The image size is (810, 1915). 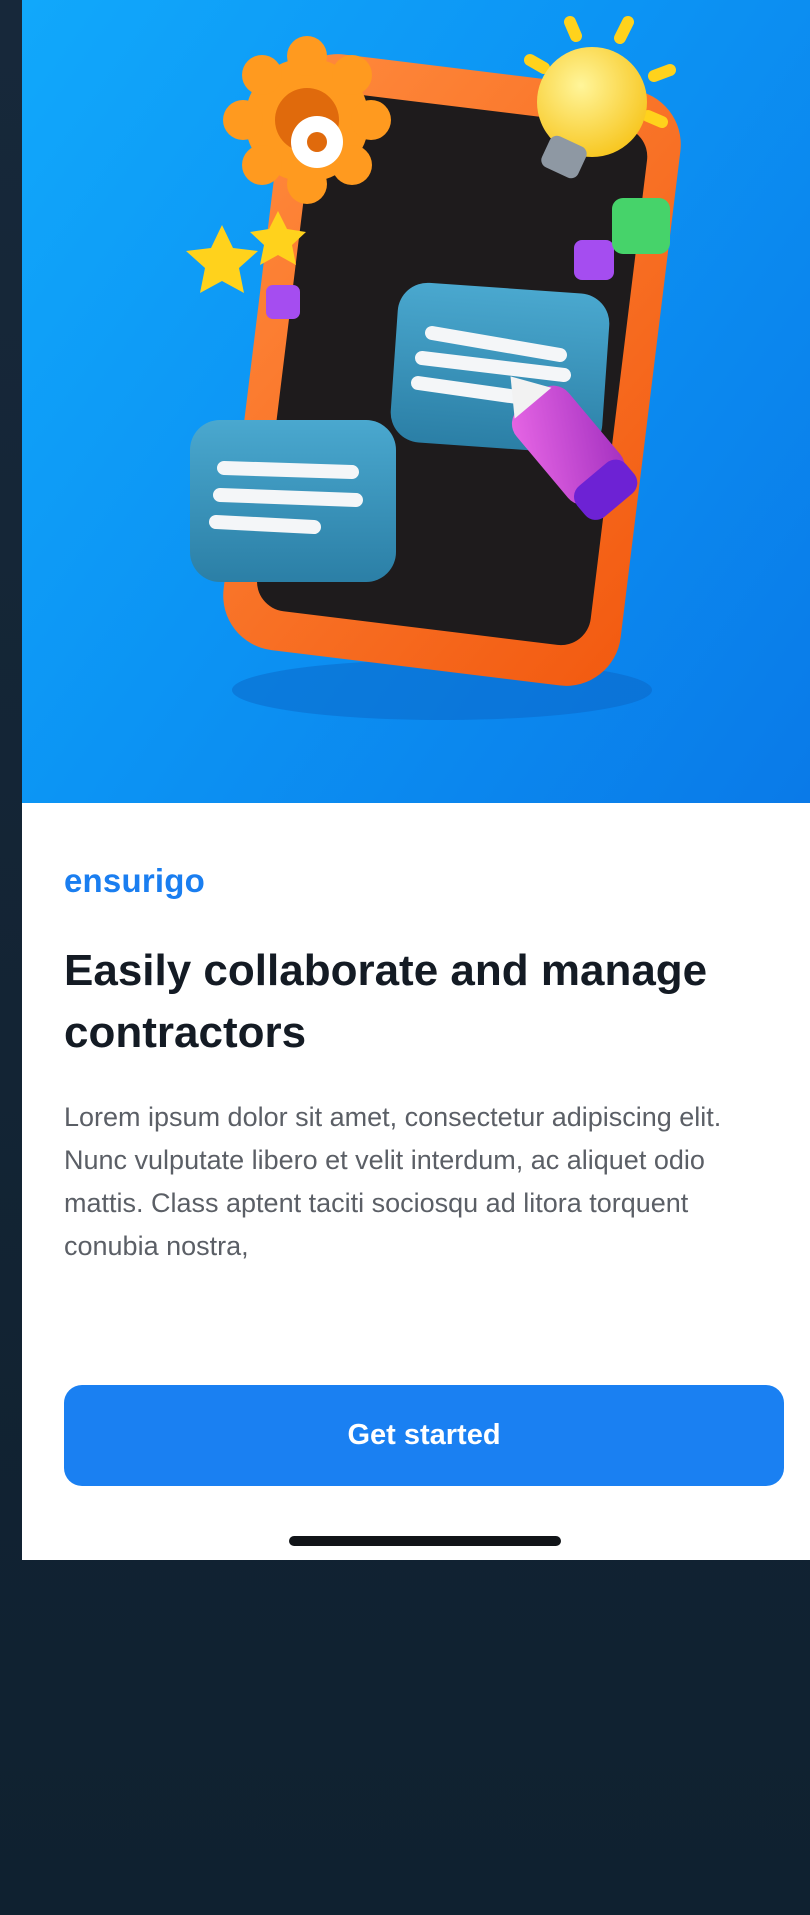 What do you see at coordinates (425, 1541) in the screenshot?
I see `home-indicator` at bounding box center [425, 1541].